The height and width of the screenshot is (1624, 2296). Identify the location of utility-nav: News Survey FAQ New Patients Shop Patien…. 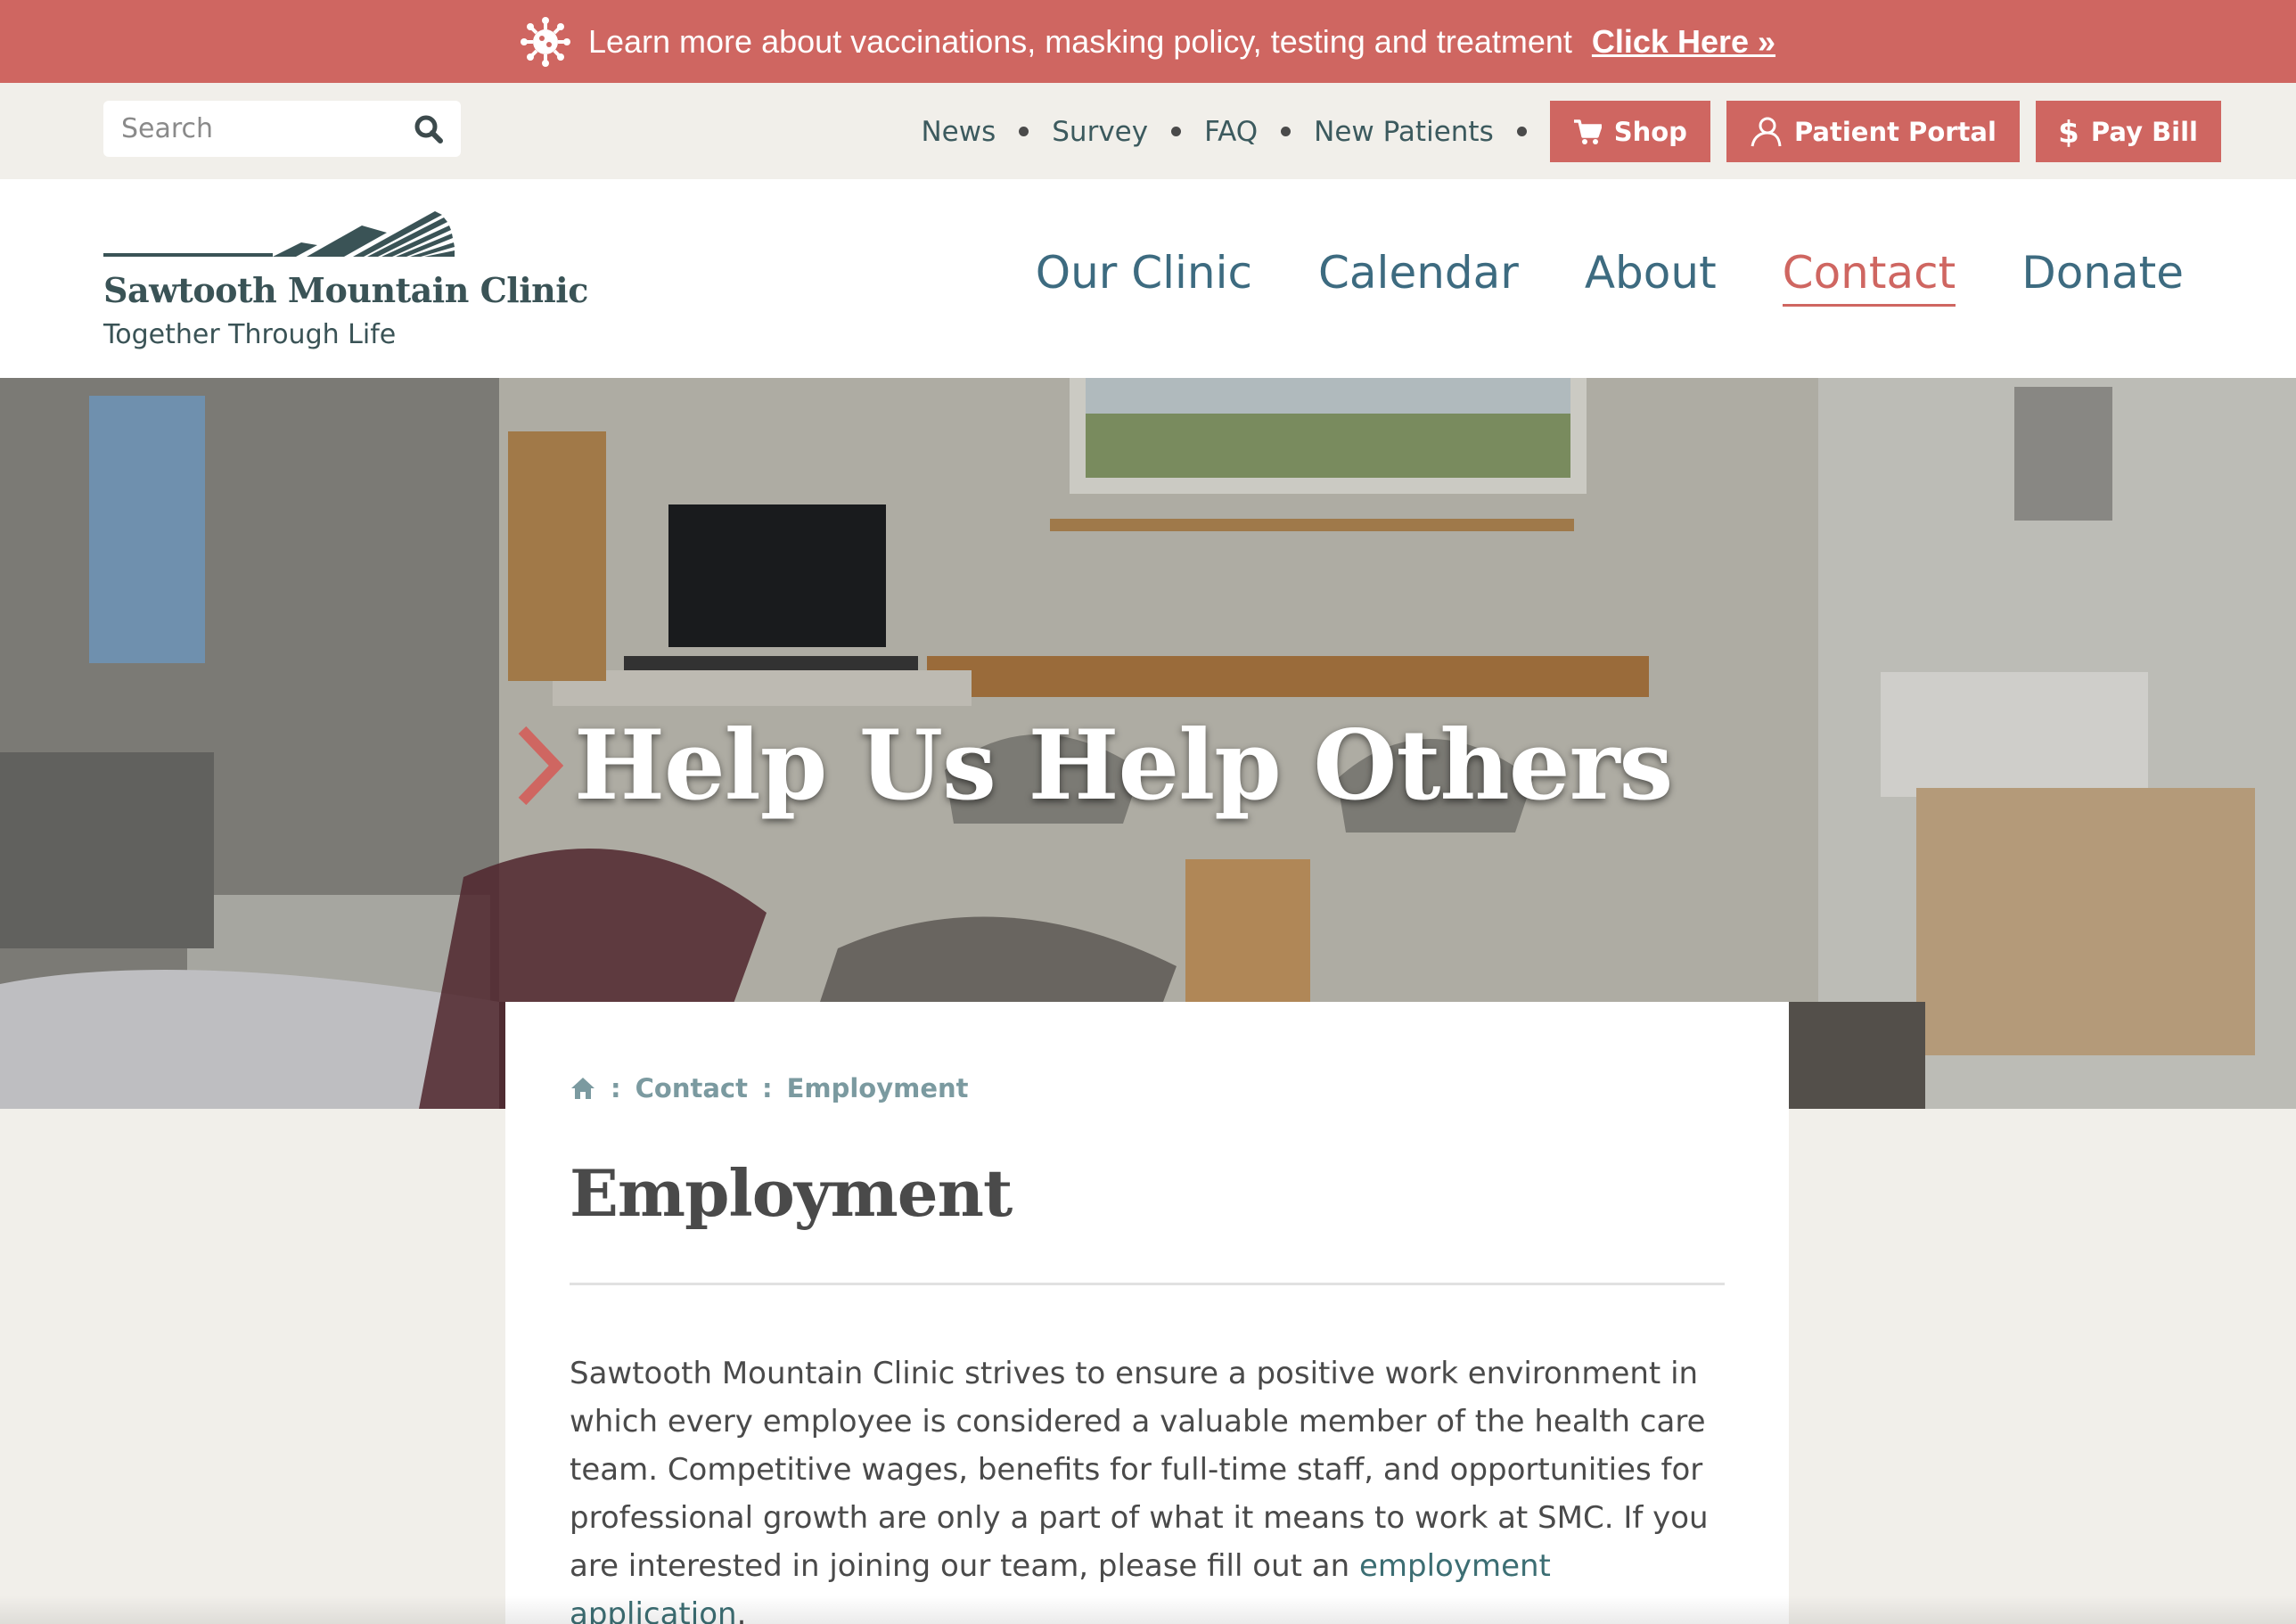
(1571, 131).